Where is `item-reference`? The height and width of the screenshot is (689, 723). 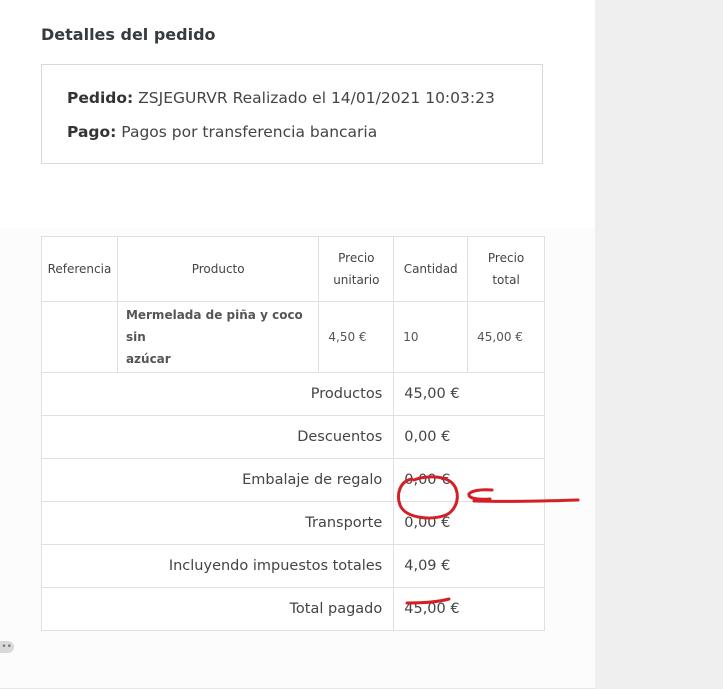 item-reference is located at coordinates (79, 337).